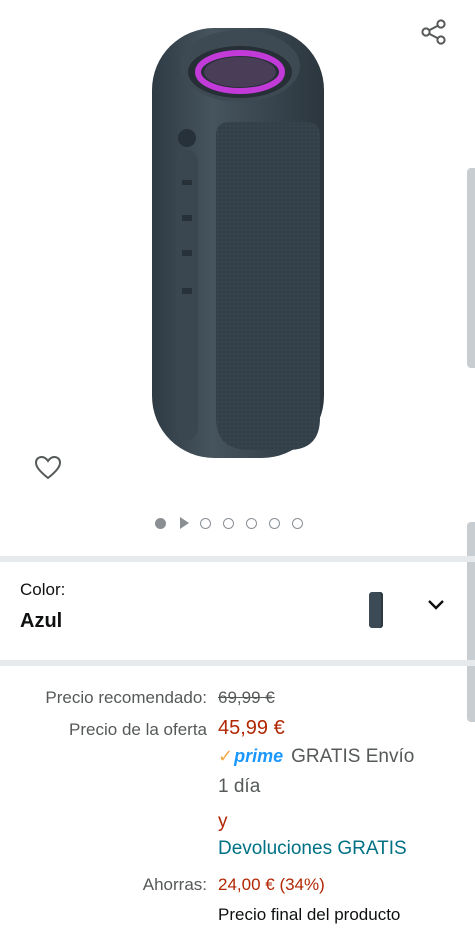  I want to click on prime-logo: ✓ prime, so click(250, 756).